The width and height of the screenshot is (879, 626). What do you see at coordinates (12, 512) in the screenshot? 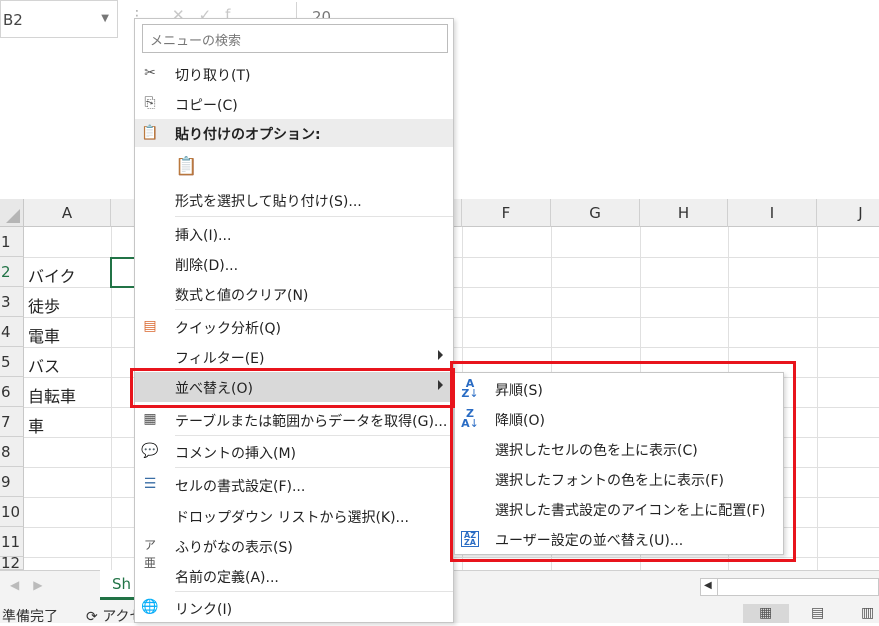
I see `row-header-10: 10` at bounding box center [12, 512].